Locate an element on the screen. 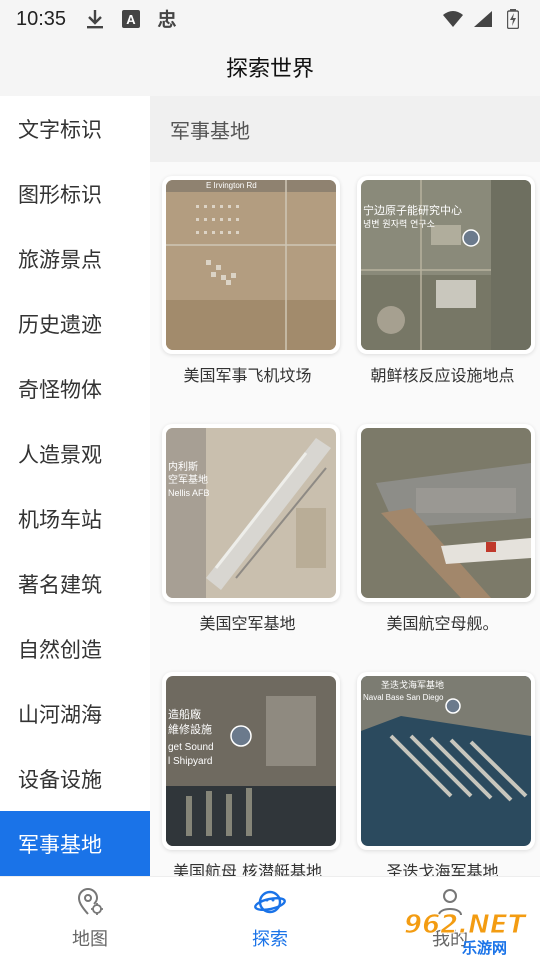 Image resolution: width=540 pixels, height=960 pixels. satellite-thumbnail: 造船廠 維修設施 get Sound l Shipyard is located at coordinates (251, 761).